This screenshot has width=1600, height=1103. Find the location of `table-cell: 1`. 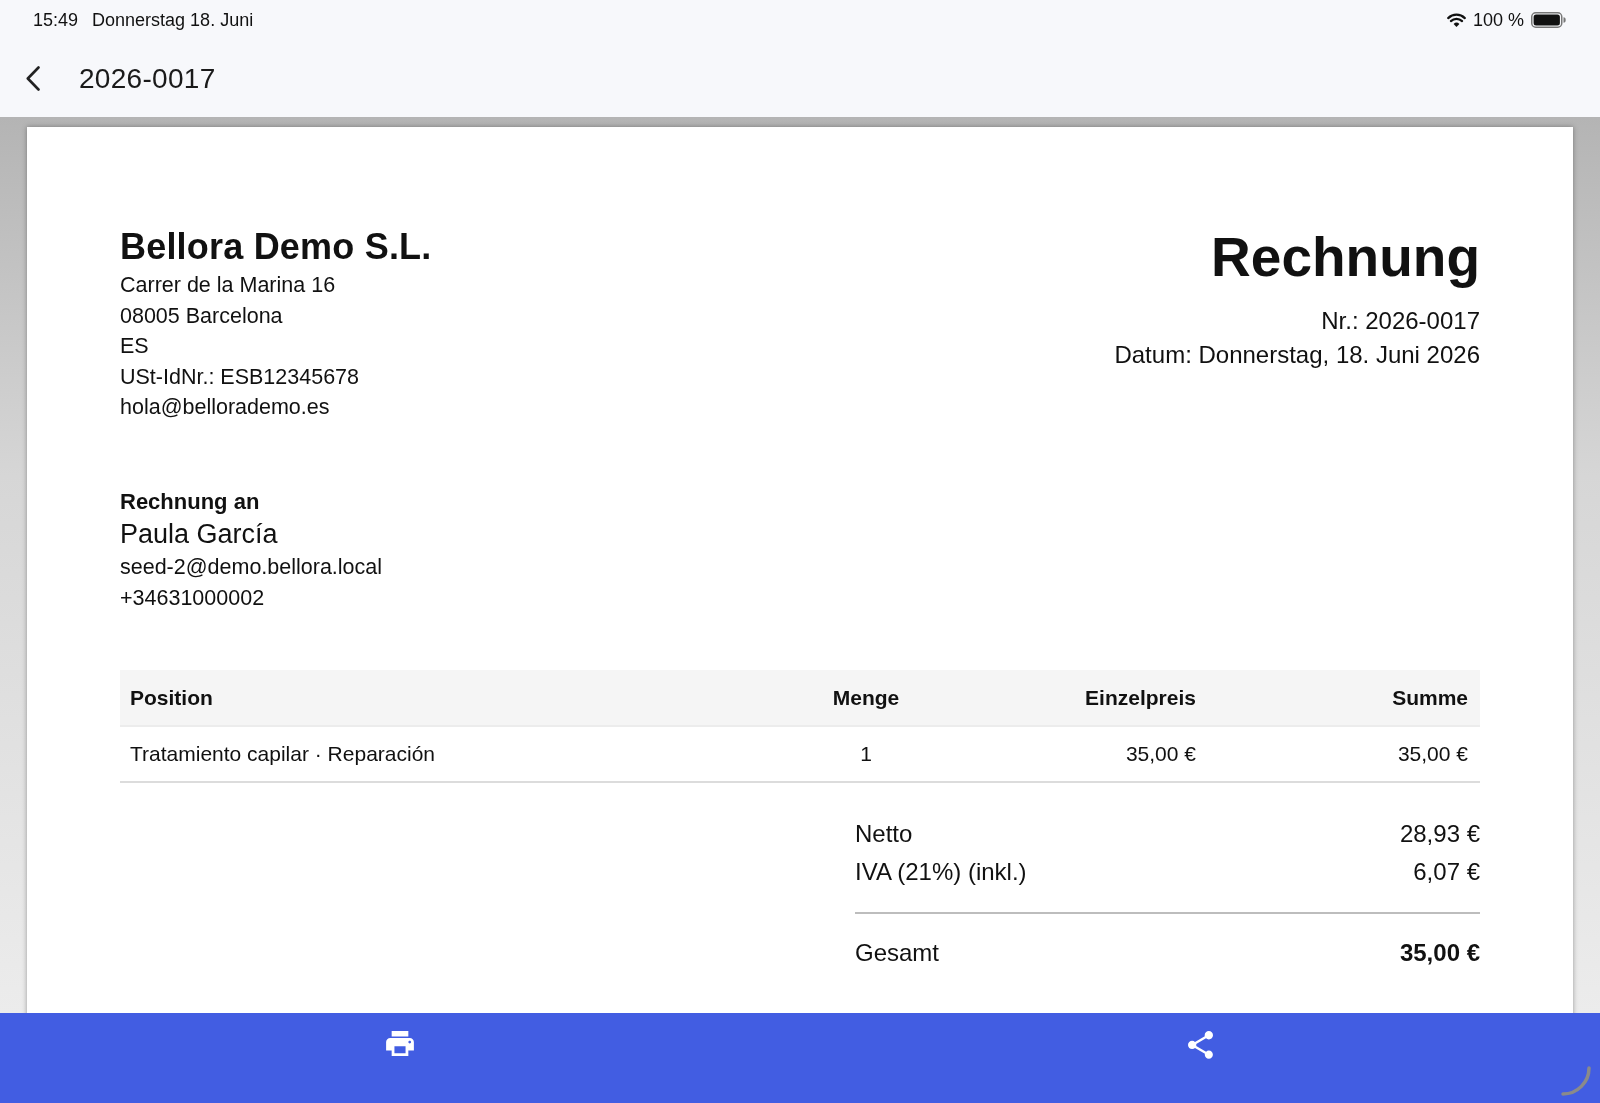

table-cell: 1 is located at coordinates (867, 755).